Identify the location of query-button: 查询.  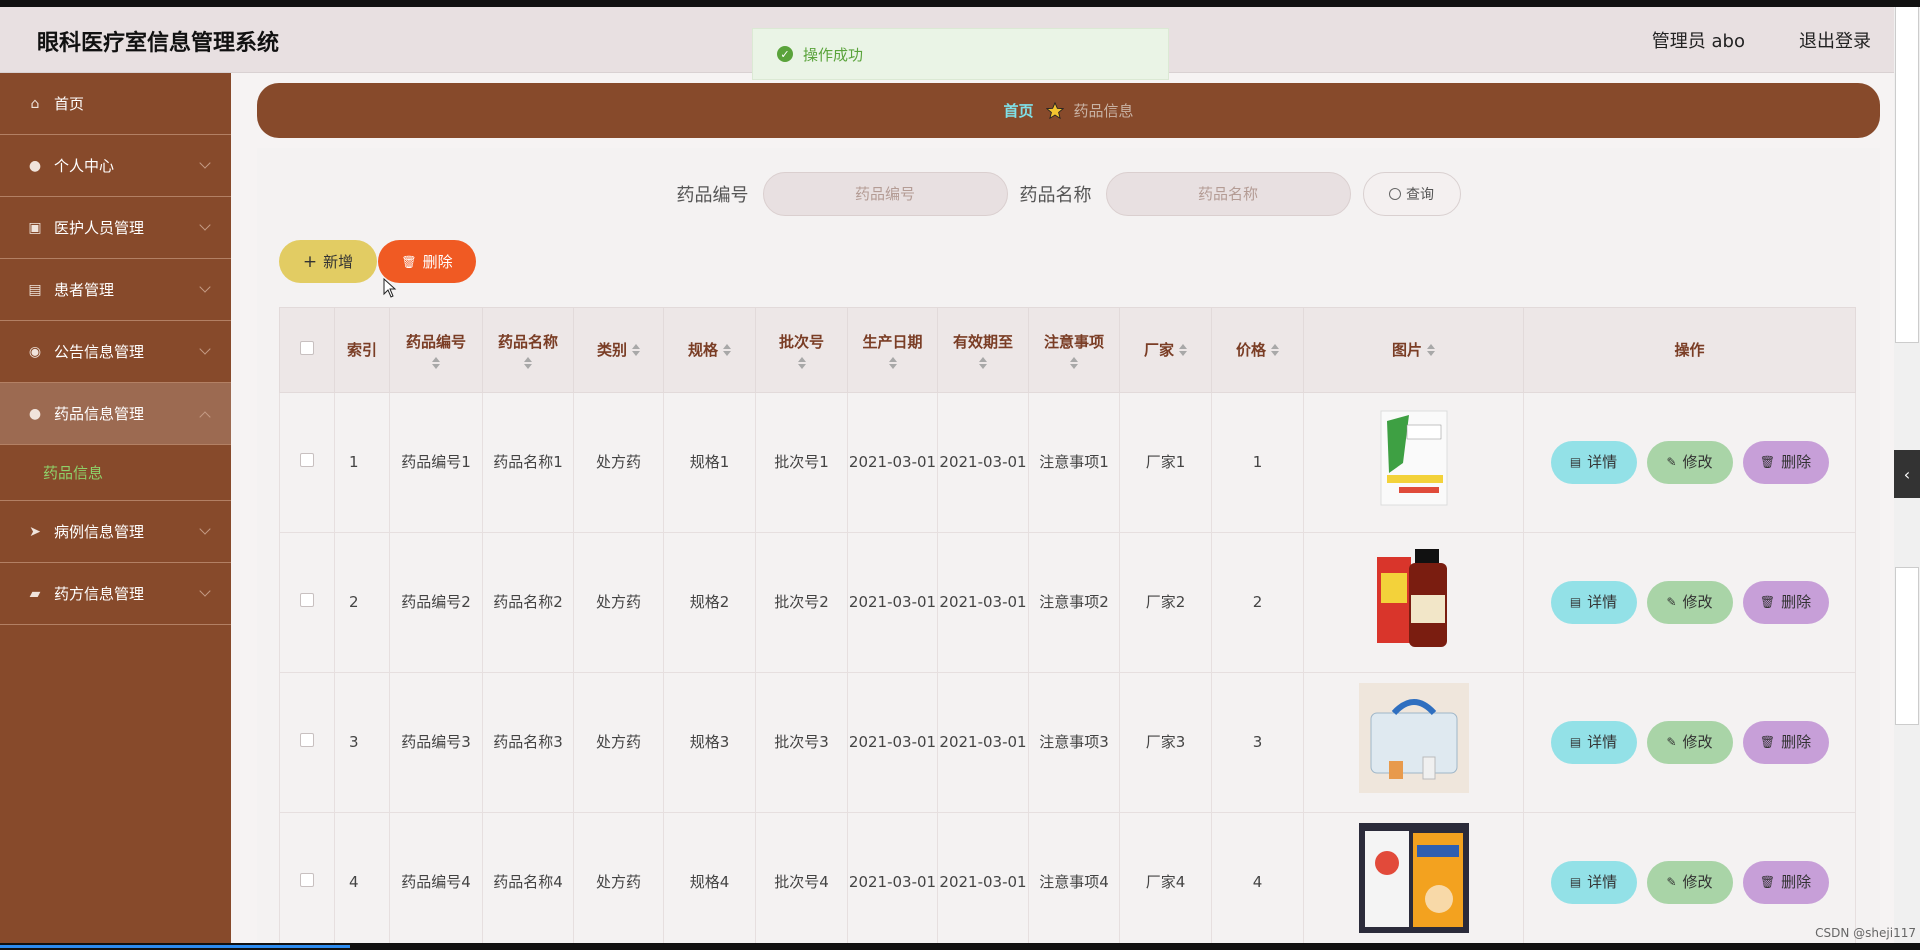
(1411, 194).